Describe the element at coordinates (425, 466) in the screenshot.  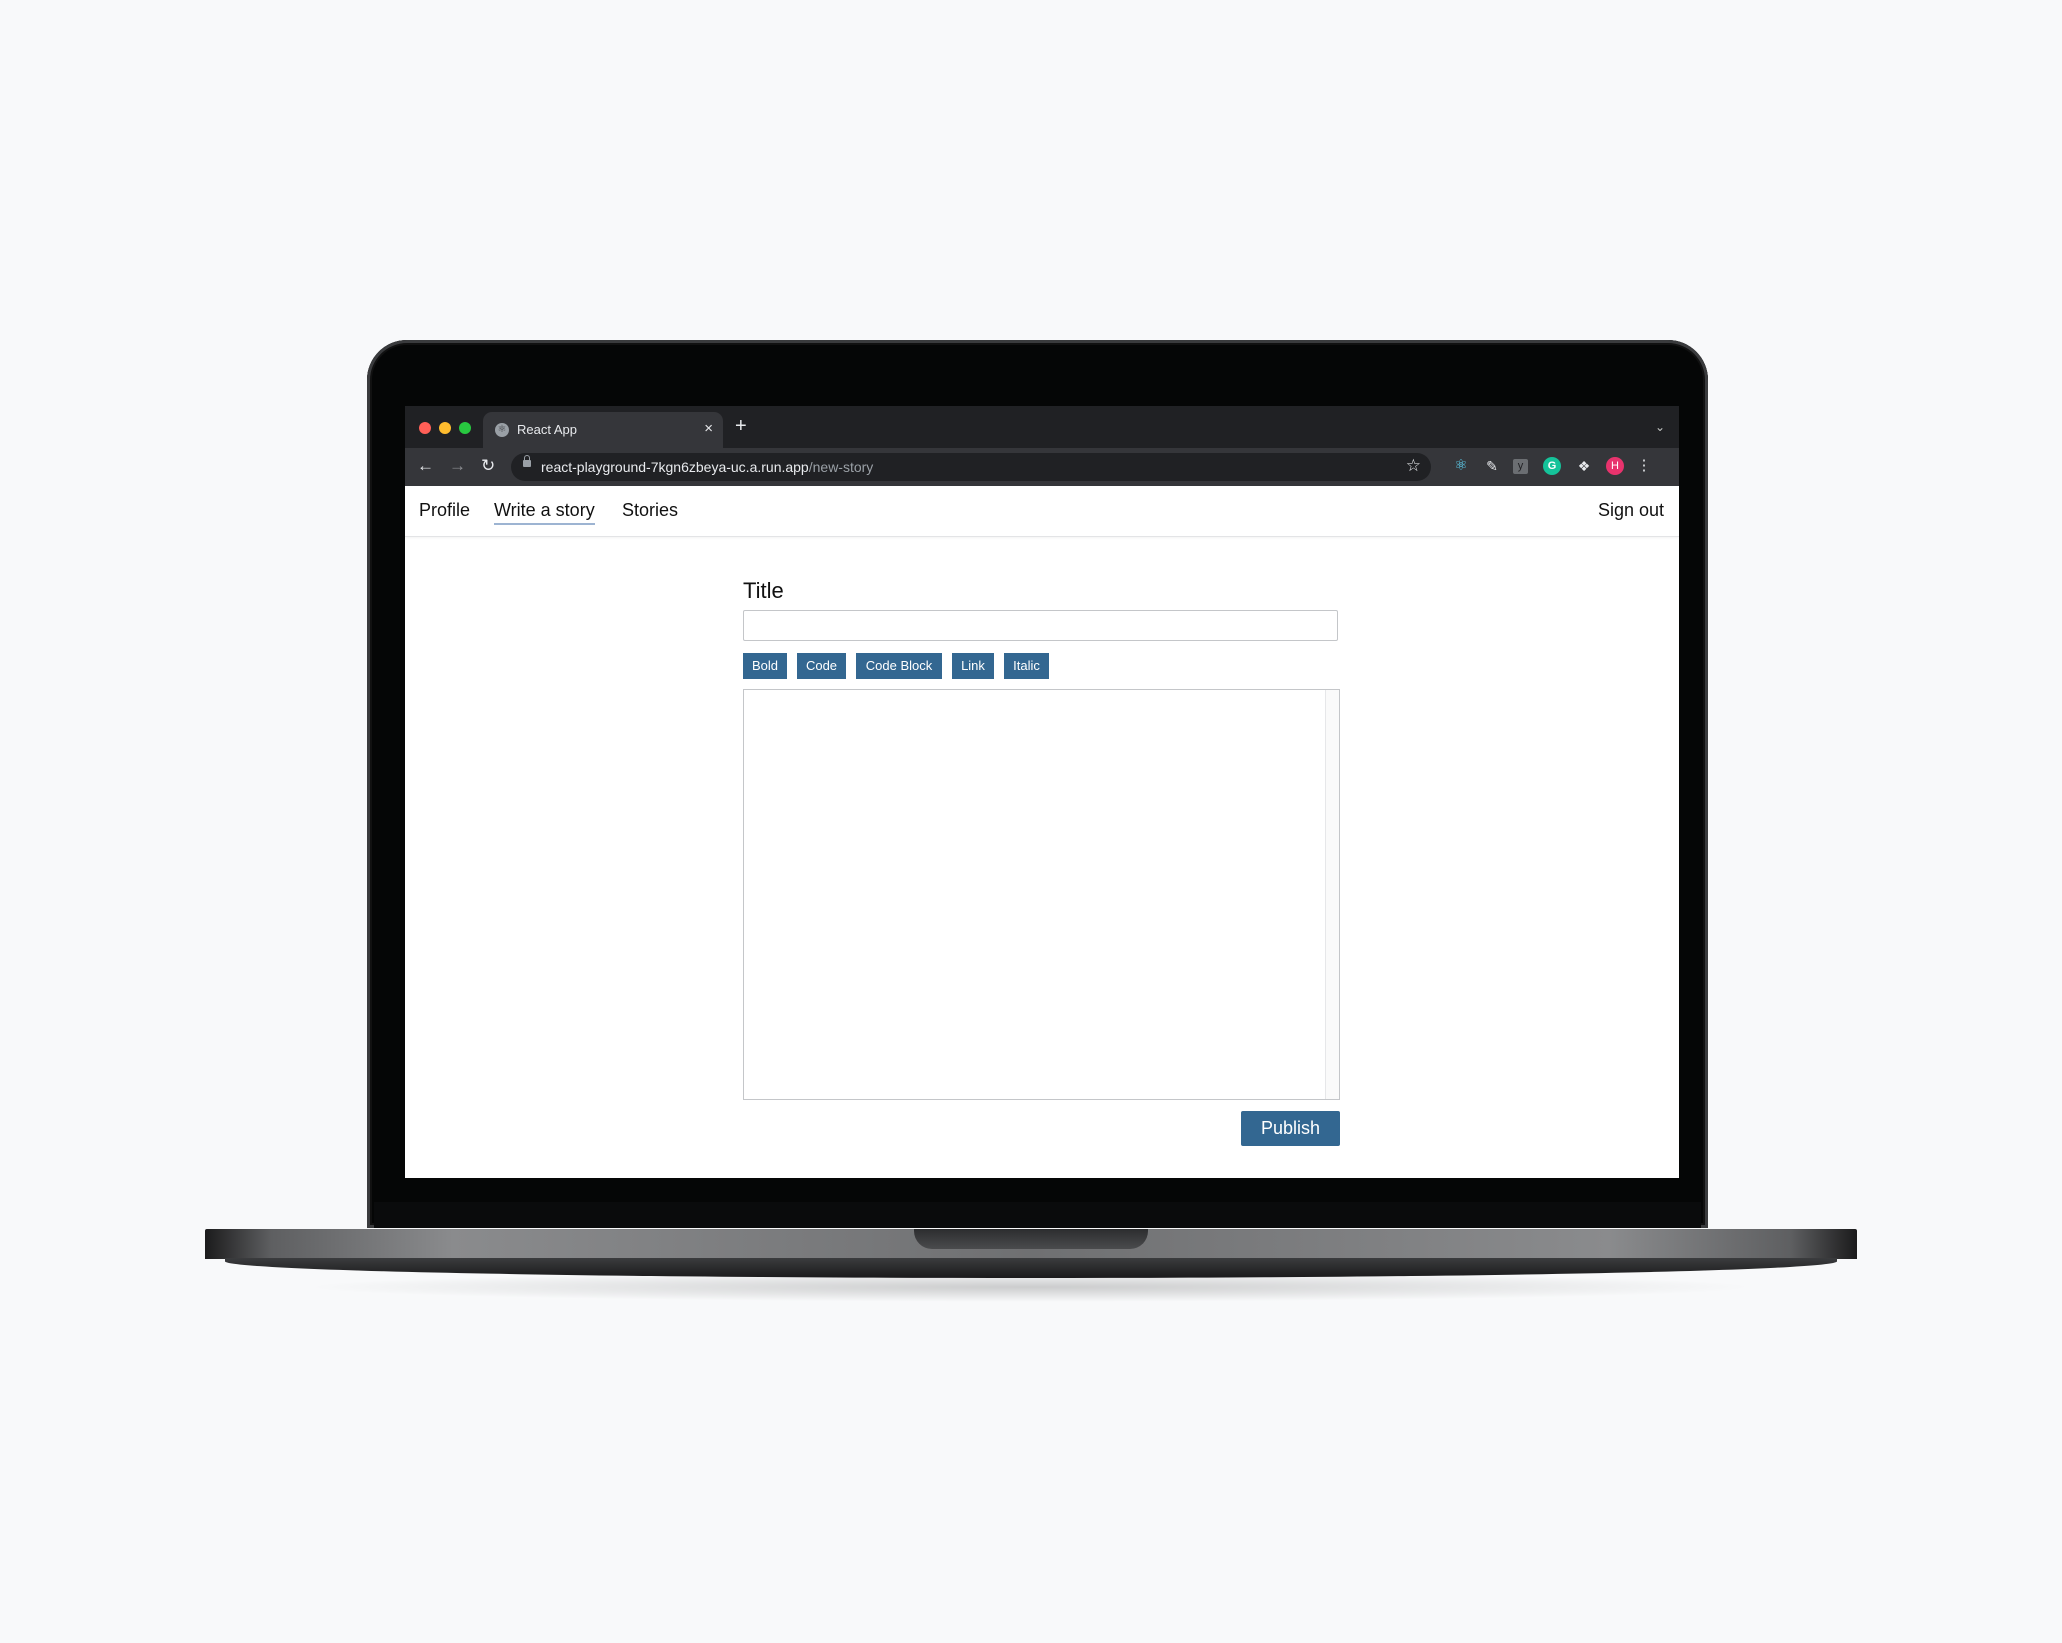
I see `back-arrow-icon: ←` at that location.